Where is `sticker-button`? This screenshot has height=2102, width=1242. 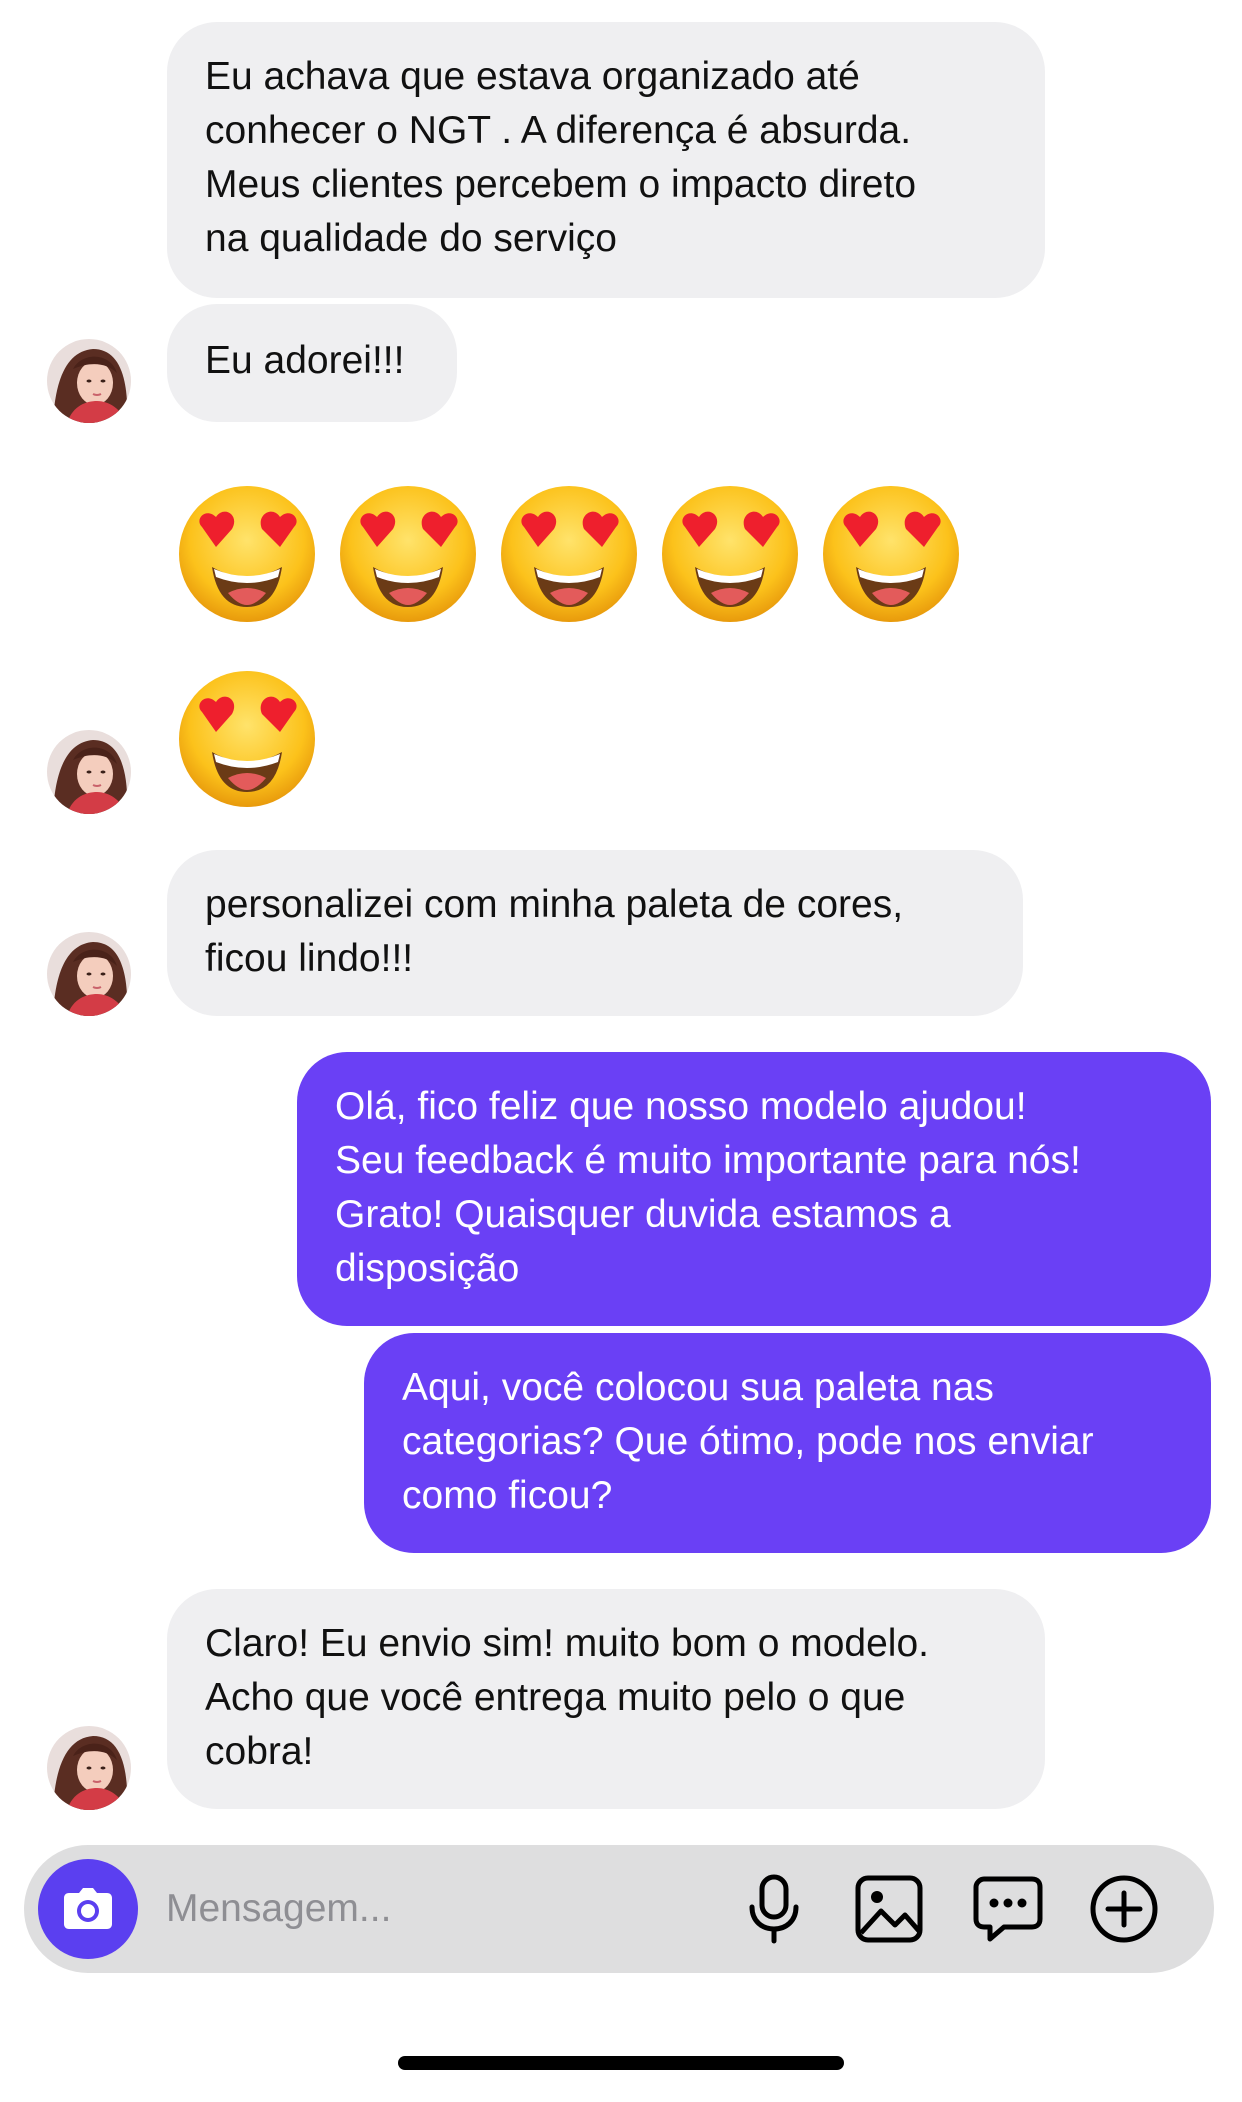
sticker-button is located at coordinates (1008, 1909).